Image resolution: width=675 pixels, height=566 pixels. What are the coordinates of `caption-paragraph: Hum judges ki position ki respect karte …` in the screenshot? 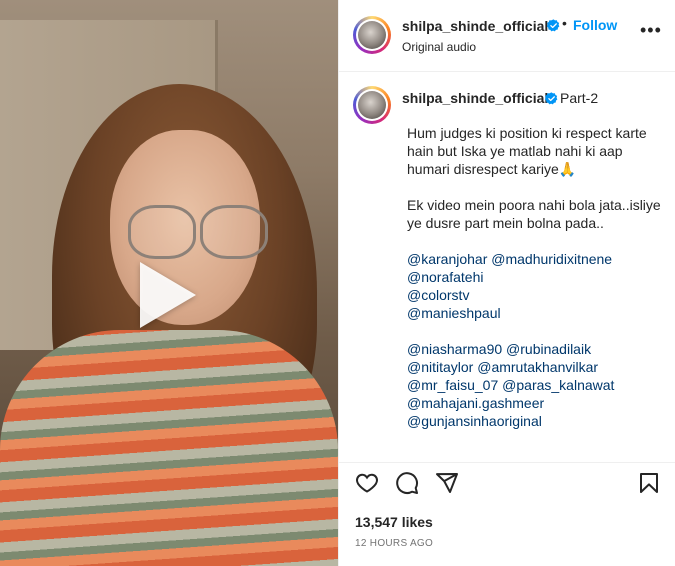 It's located at (527, 151).